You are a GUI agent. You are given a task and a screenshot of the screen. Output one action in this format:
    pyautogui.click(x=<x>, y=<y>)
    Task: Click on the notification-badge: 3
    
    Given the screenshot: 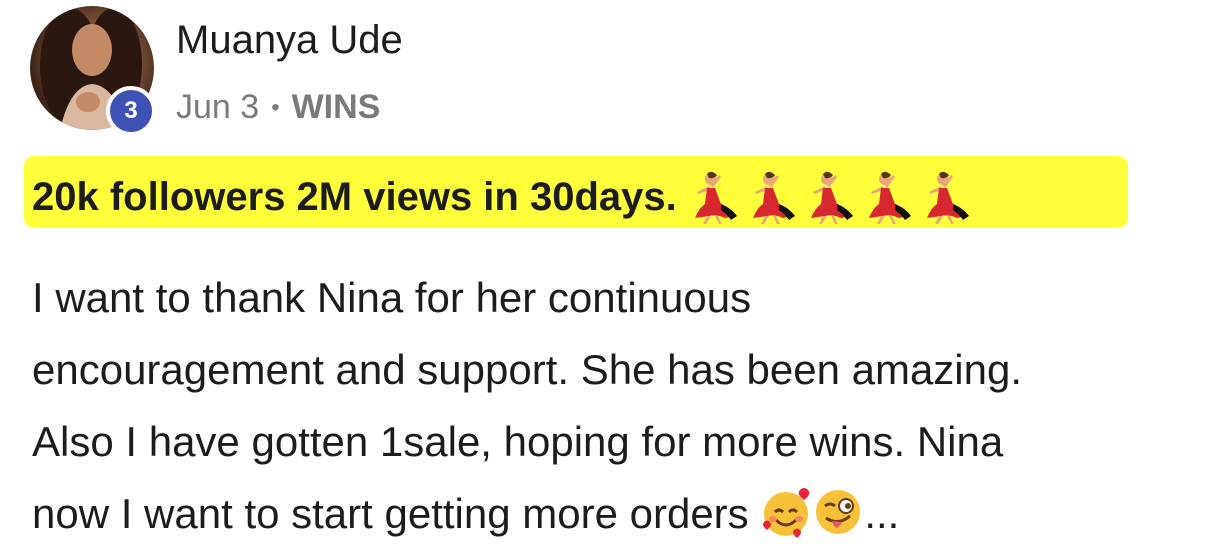 What is the action you would take?
    pyautogui.click(x=131, y=111)
    